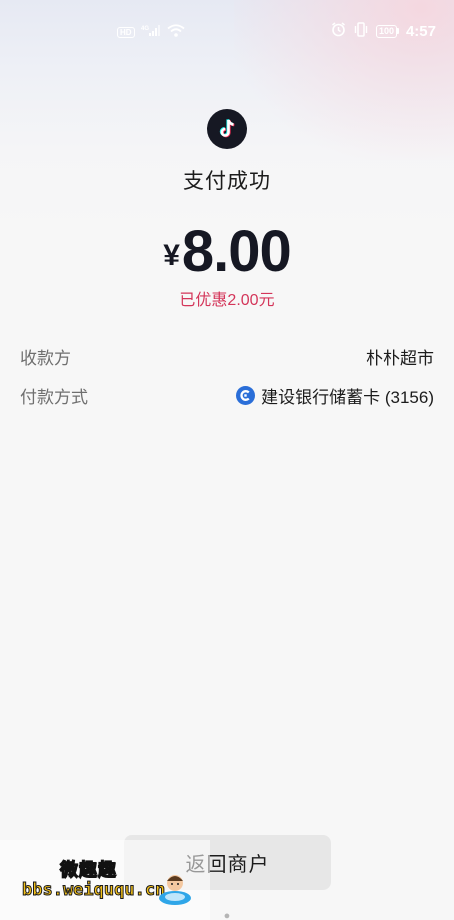 Image resolution: width=454 pixels, height=920 pixels. What do you see at coordinates (361, 31) in the screenshot?
I see `vibrate-icon` at bounding box center [361, 31].